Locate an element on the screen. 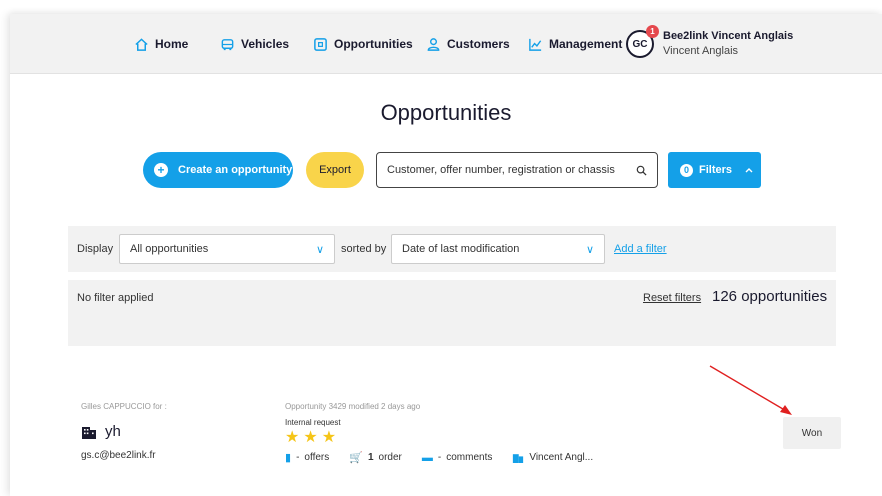 The height and width of the screenshot is (496, 882). add-filter-link: Add a filter is located at coordinates (640, 249).